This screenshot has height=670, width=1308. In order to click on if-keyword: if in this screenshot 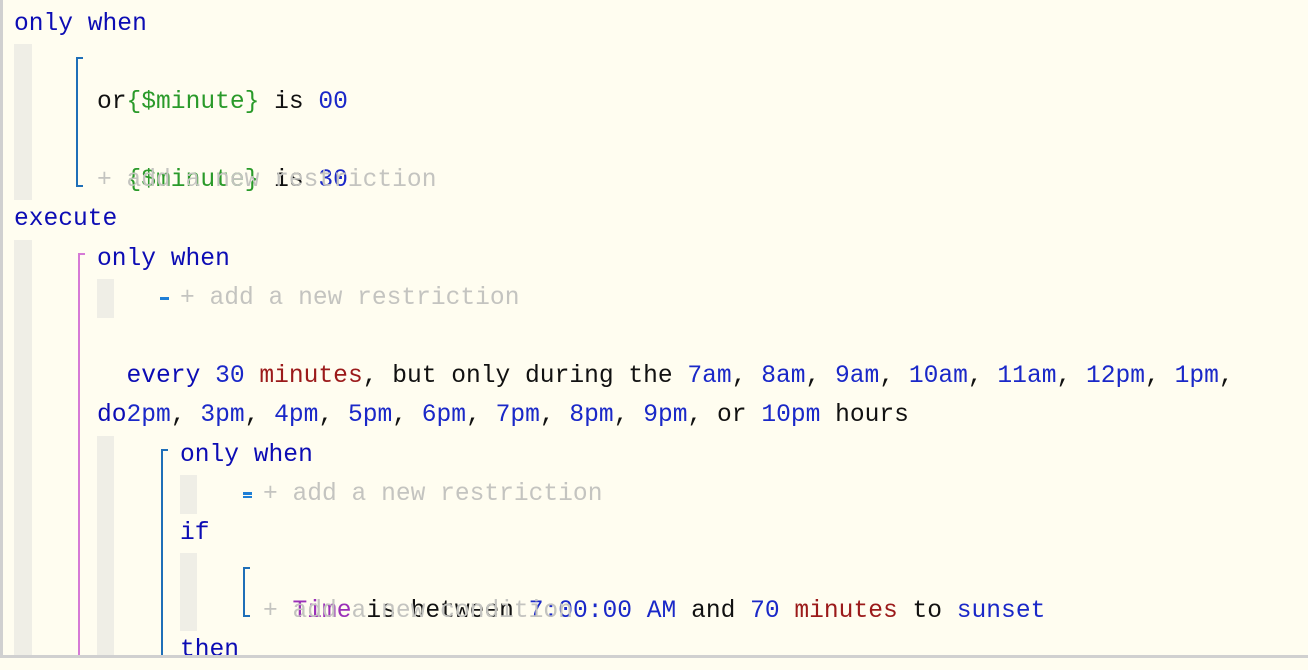, I will do `click(195, 533)`.